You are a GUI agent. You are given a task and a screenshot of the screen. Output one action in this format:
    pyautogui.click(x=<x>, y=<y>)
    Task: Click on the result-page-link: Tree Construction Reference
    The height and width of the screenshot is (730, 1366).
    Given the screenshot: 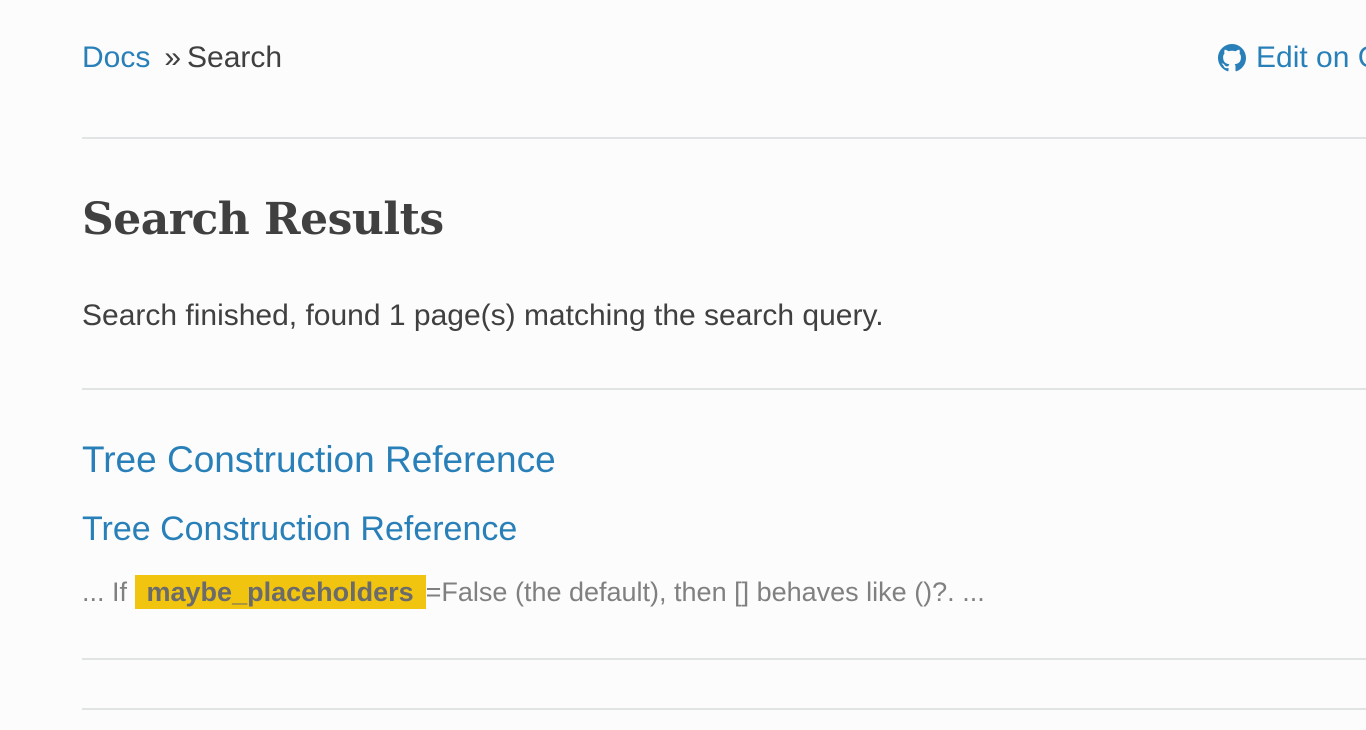 What is the action you would take?
    pyautogui.click(x=319, y=460)
    